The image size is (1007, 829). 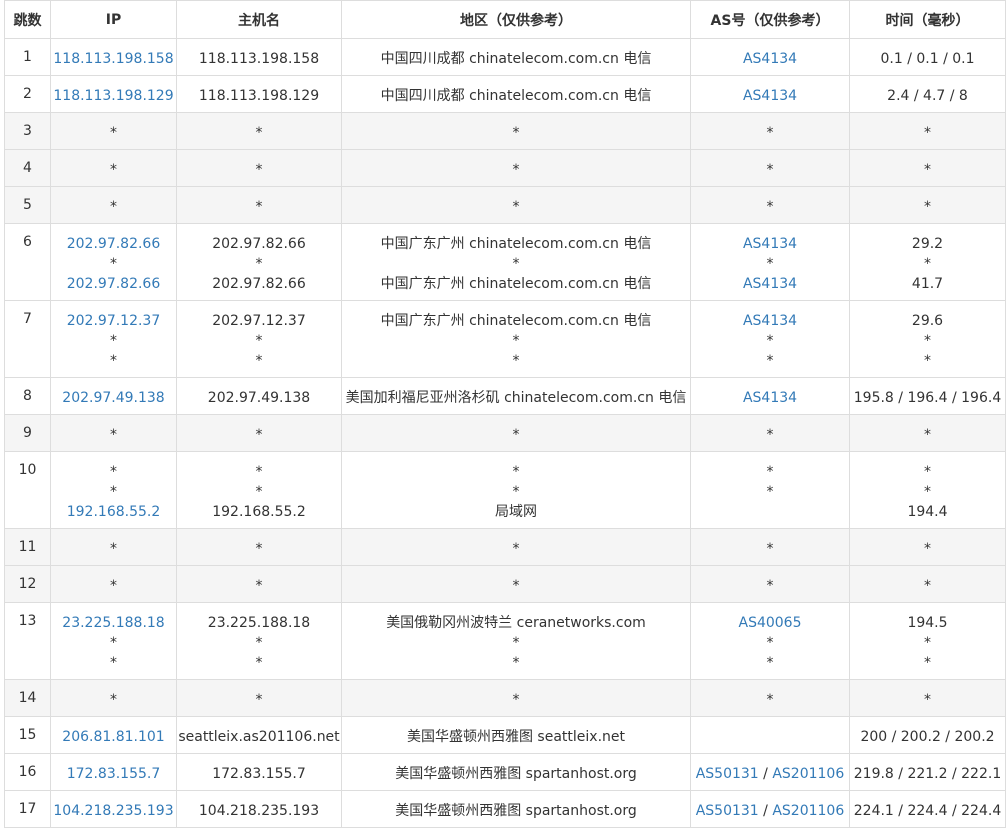 I want to click on cell-as: * *, so click(x=770, y=490).